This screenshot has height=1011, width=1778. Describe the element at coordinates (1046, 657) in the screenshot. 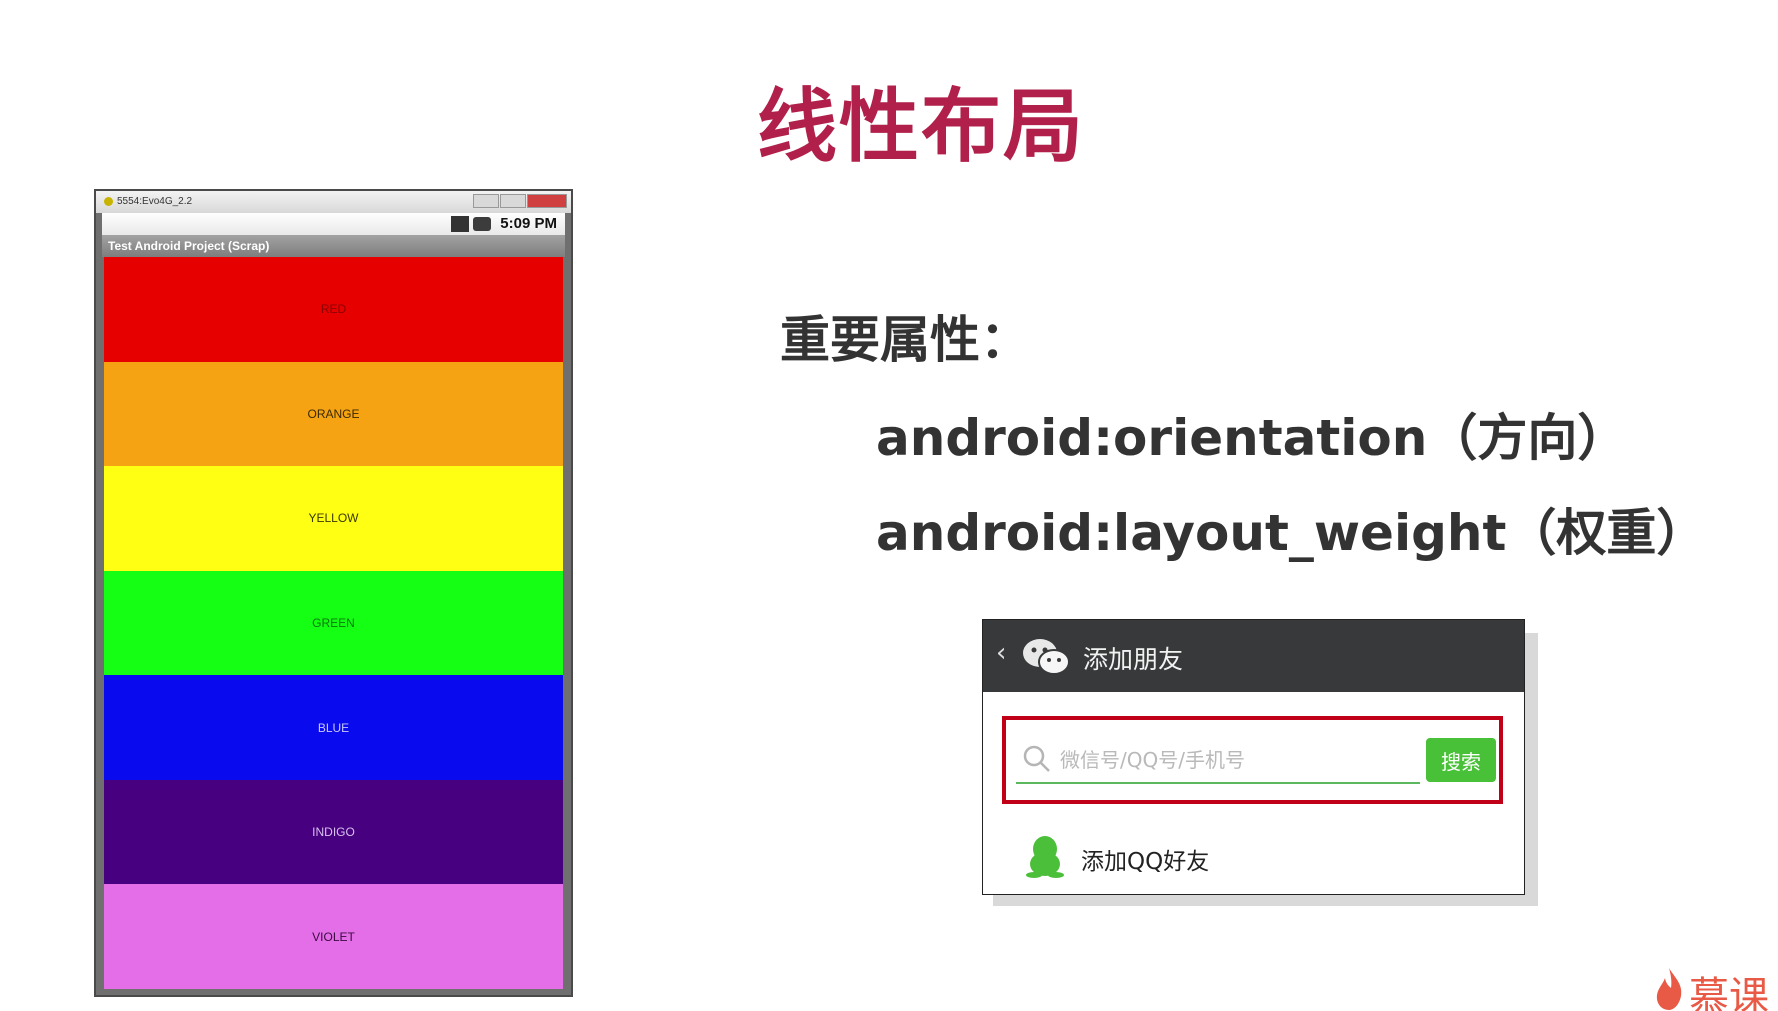

I see `wechat-logo-icon` at that location.